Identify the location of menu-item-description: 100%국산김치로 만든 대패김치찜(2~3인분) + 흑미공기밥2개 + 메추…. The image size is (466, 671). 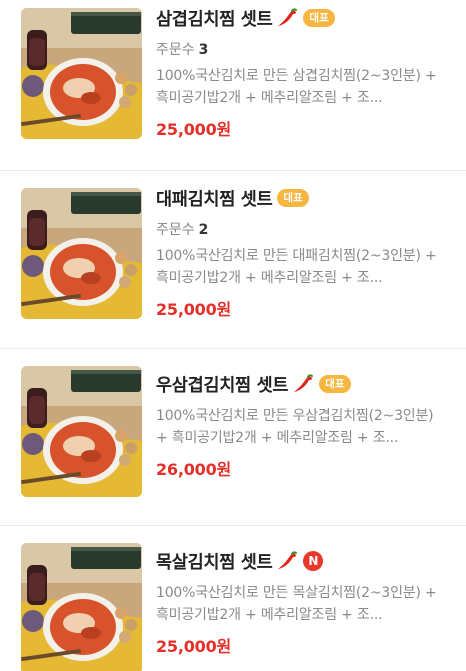
(296, 267).